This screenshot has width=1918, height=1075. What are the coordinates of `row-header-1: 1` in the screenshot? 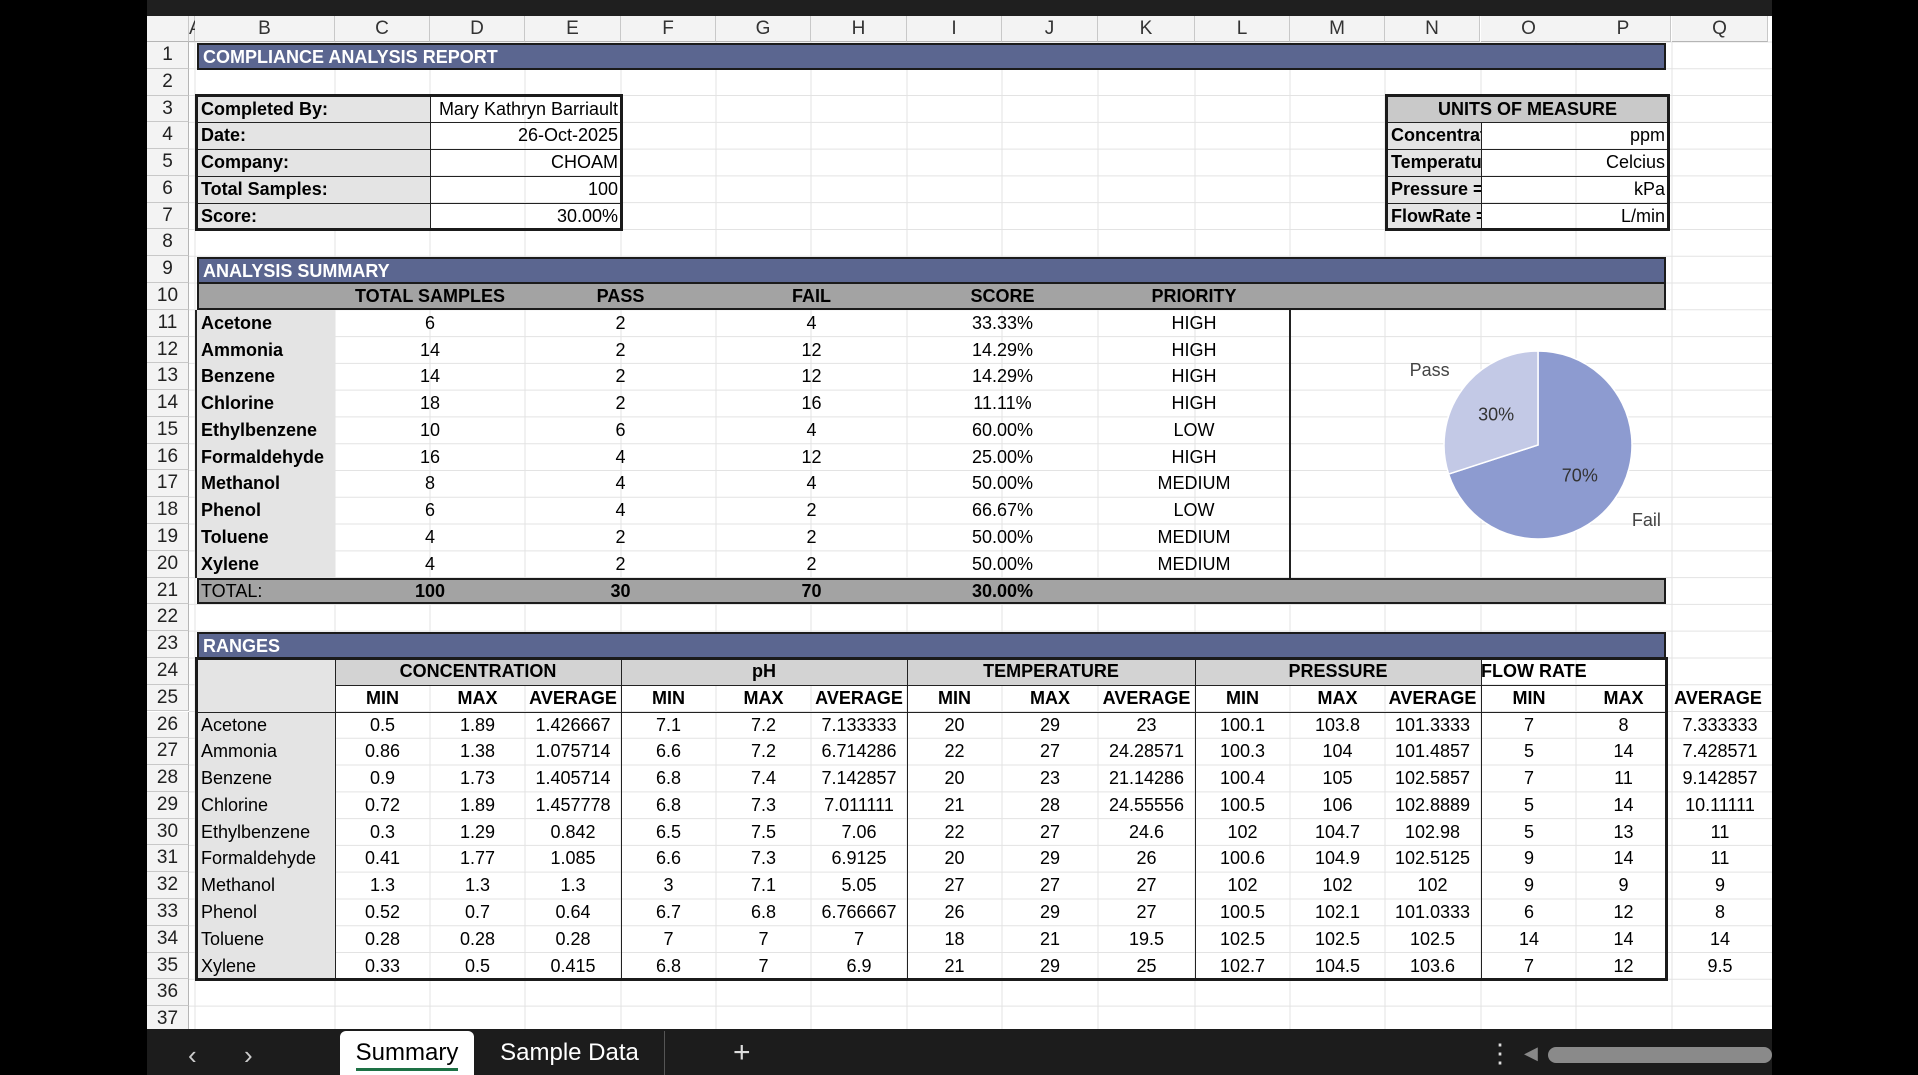 It's located at (168, 55).